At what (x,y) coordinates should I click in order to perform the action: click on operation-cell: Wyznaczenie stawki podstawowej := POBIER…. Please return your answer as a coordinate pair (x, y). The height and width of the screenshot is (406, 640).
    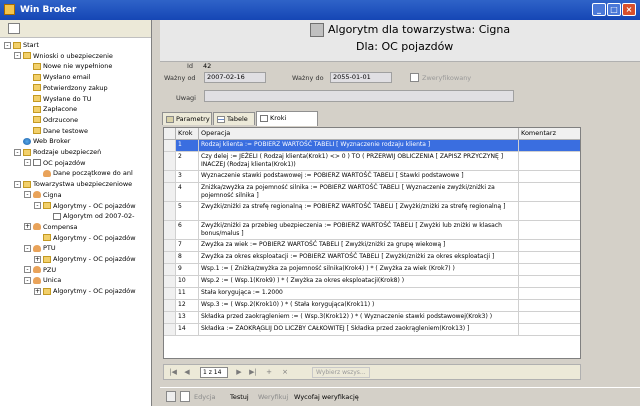
    Looking at the image, I should click on (359, 177).